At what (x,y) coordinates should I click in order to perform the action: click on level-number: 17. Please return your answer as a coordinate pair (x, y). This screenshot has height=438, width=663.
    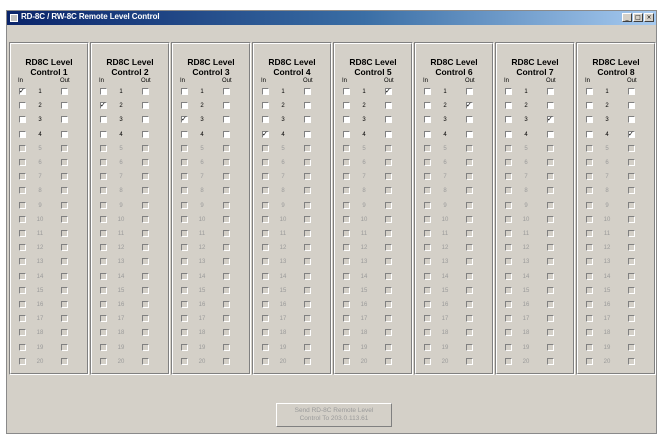
    Looking at the image, I should click on (283, 319).